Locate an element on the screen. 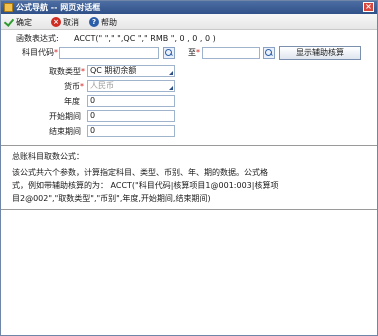 This screenshot has height=336, width=378. show-aux-accounting-button: 显示辅助核算 is located at coordinates (320, 53).